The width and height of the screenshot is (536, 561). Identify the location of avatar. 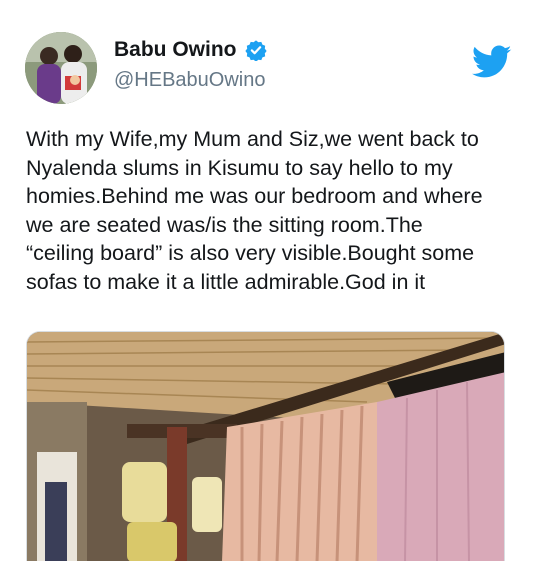
(61, 68).